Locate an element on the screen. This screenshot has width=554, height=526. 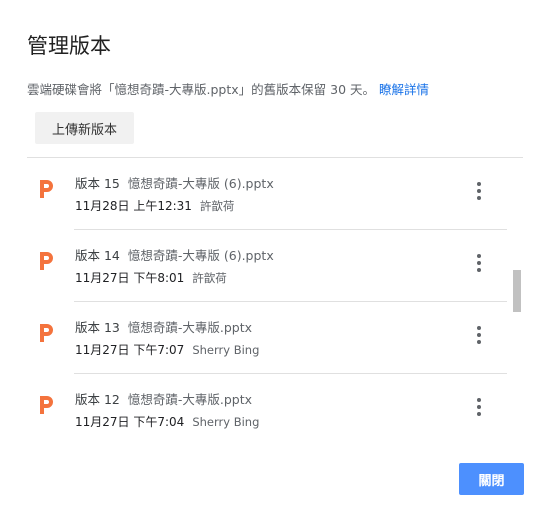
scrollbar-thumb is located at coordinates (517, 291).